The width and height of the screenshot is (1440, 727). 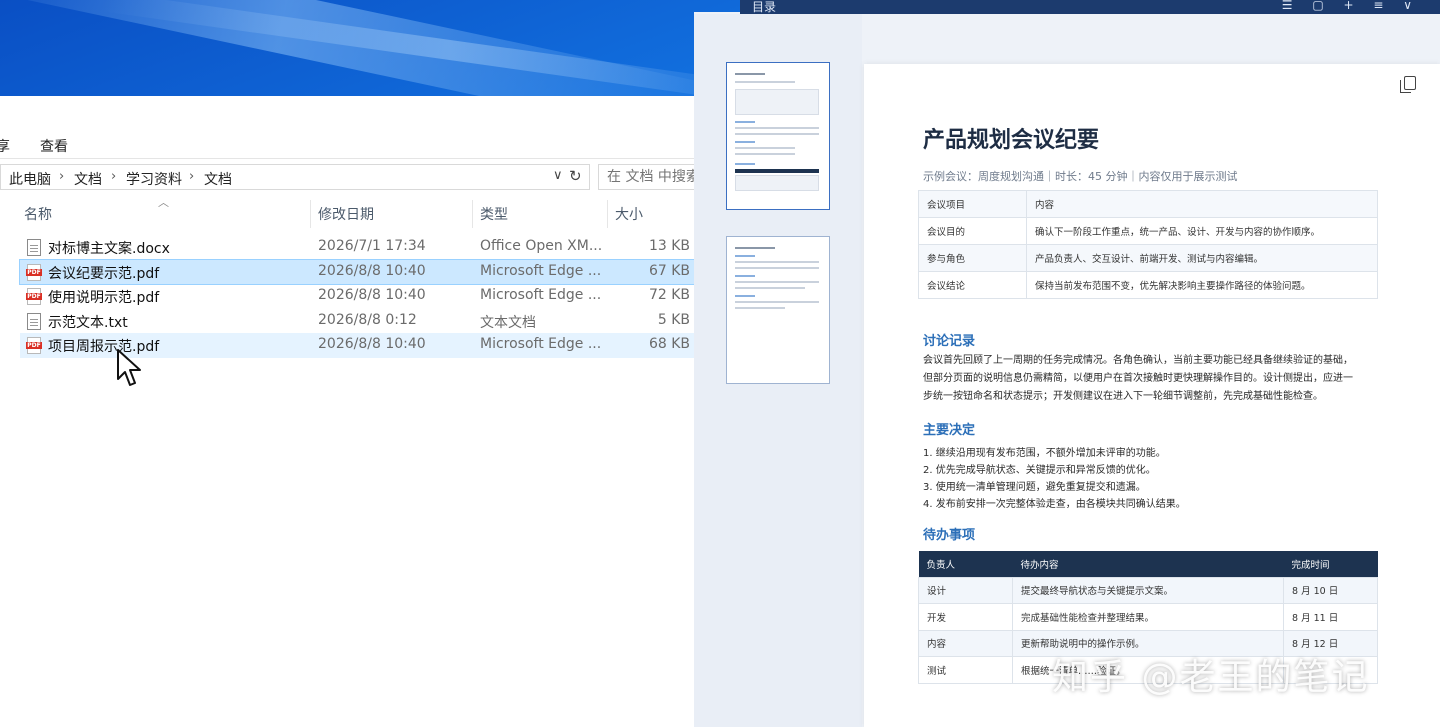 What do you see at coordinates (109, 249) in the screenshot?
I see `file-name: 对标博主文案.docx` at bounding box center [109, 249].